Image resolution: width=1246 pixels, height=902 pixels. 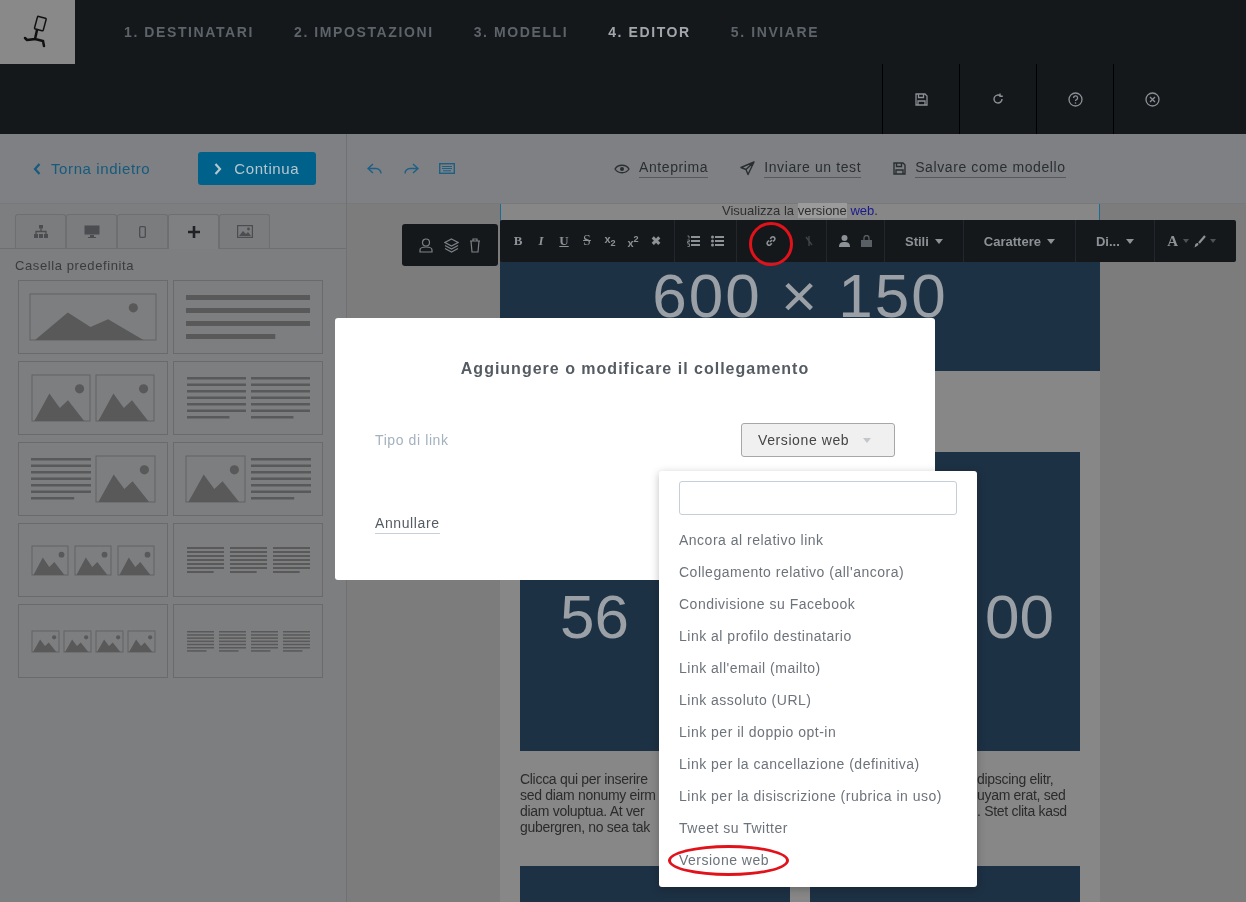 I want to click on lock-icon, so click(x=866, y=241).